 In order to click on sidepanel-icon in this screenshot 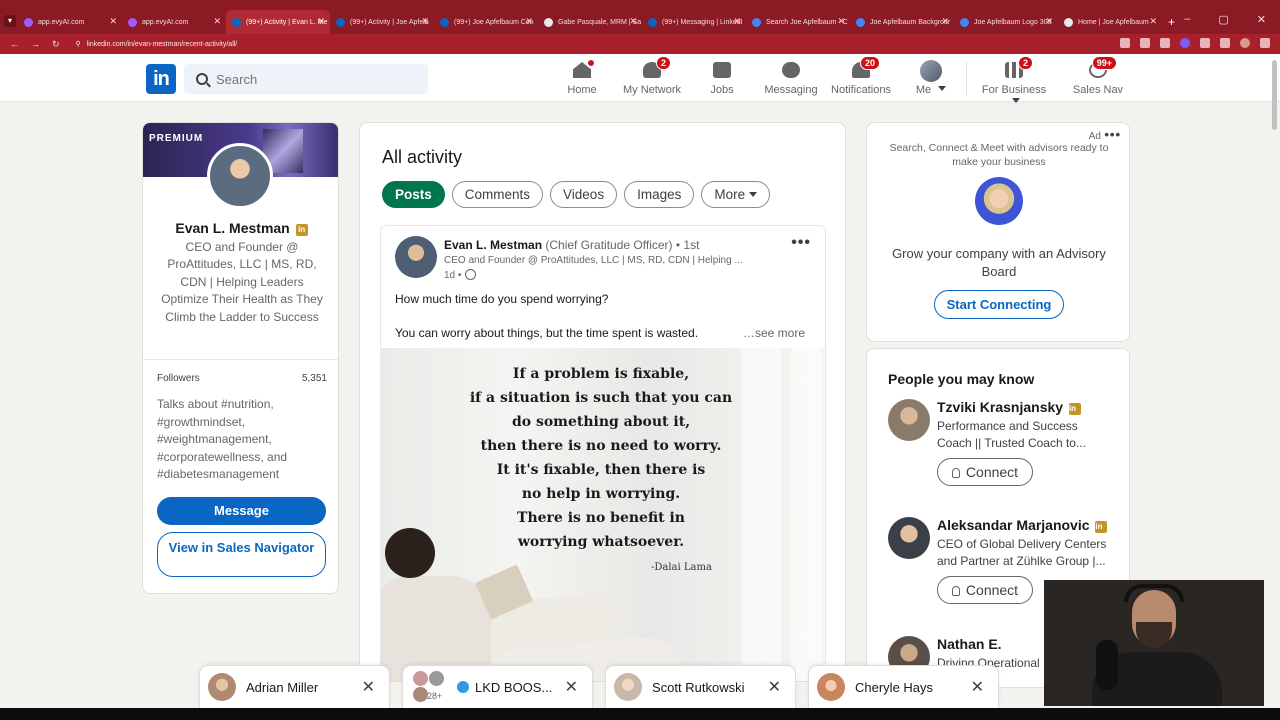, I will do `click(1225, 43)`.